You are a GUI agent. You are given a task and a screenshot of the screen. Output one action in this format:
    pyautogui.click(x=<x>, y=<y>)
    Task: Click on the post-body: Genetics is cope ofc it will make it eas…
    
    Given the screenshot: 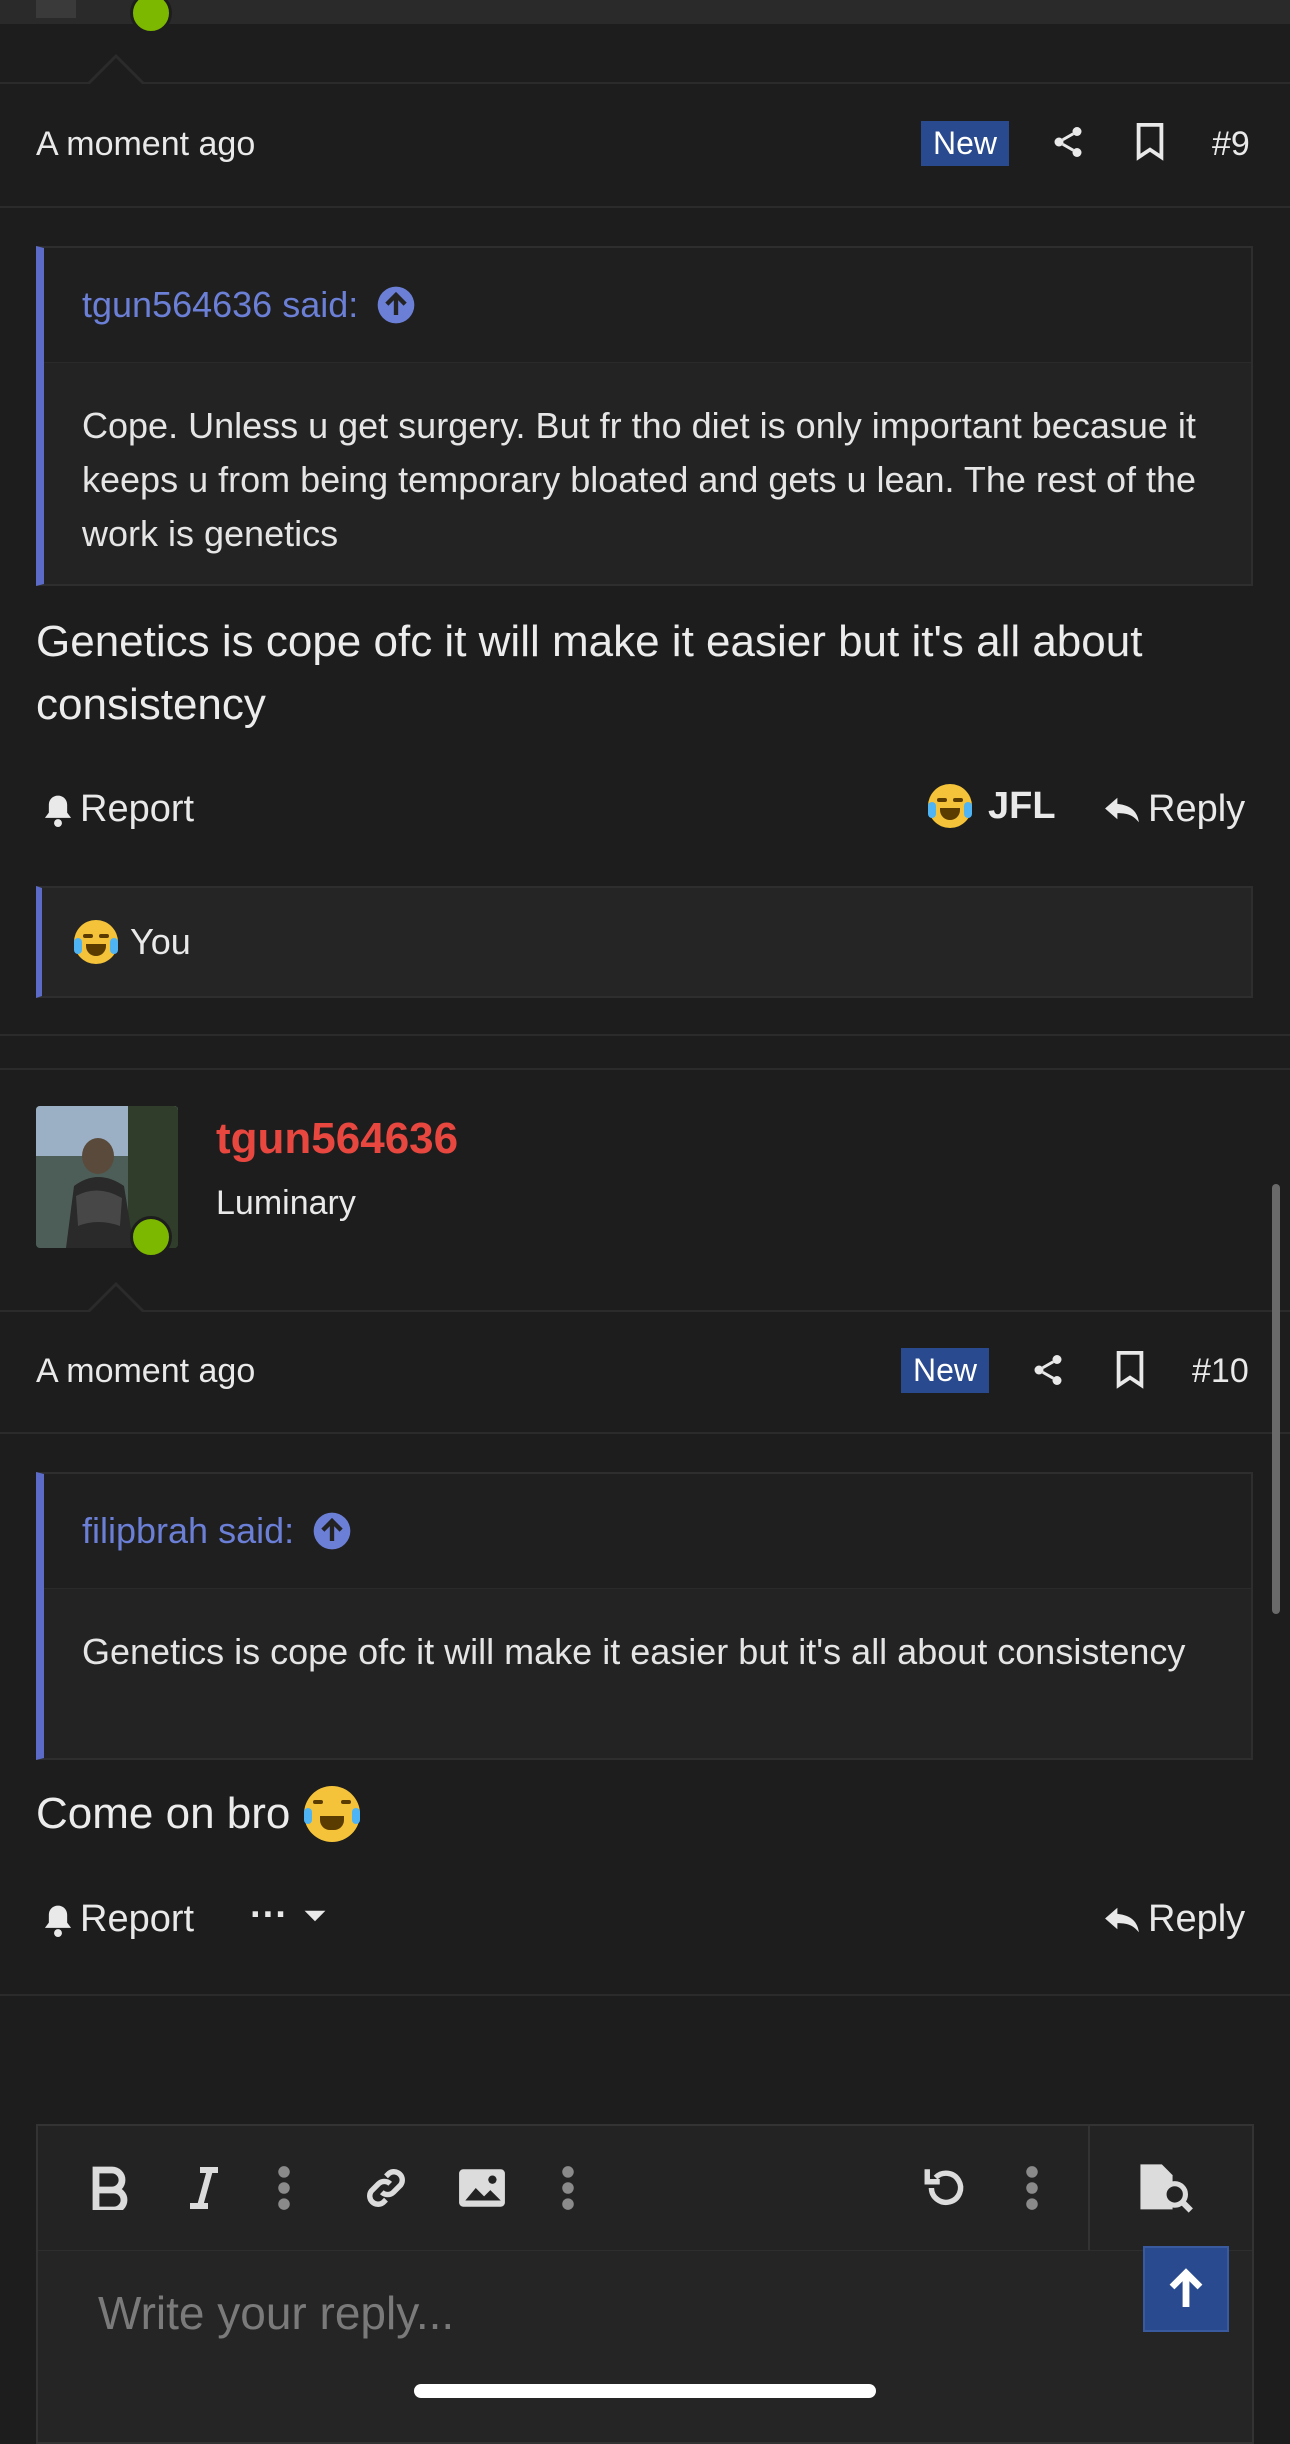 What is the action you would take?
    pyautogui.click(x=589, y=673)
    